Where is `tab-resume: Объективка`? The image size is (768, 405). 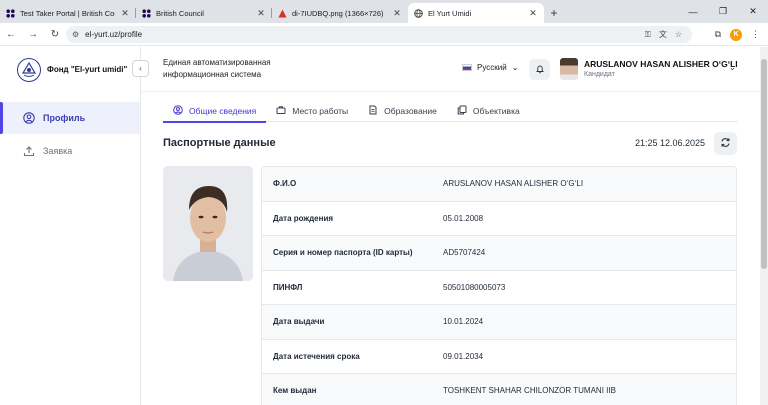 tab-resume: Объективка is located at coordinates (488, 111).